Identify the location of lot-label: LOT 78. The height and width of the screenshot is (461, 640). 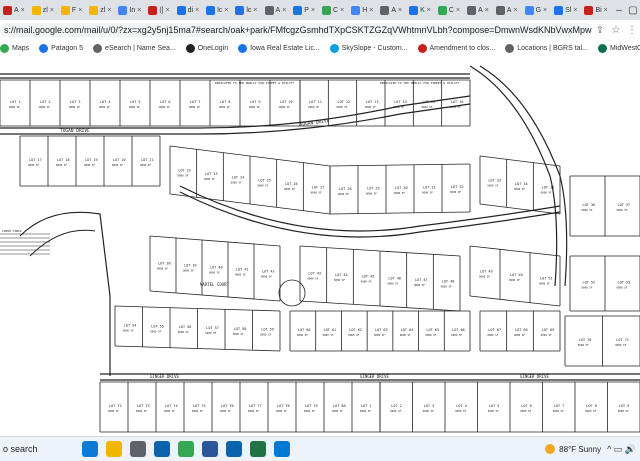
(283, 406).